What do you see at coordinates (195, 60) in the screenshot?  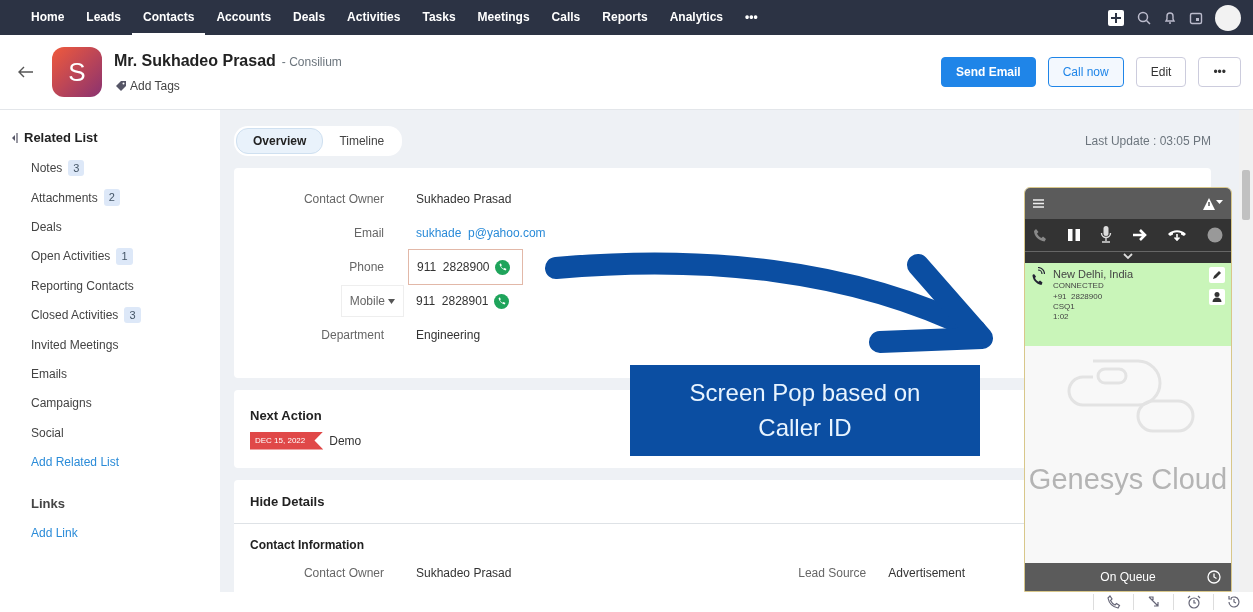 I see `contact-name: Mr. Sukhadeo Prasad` at bounding box center [195, 60].